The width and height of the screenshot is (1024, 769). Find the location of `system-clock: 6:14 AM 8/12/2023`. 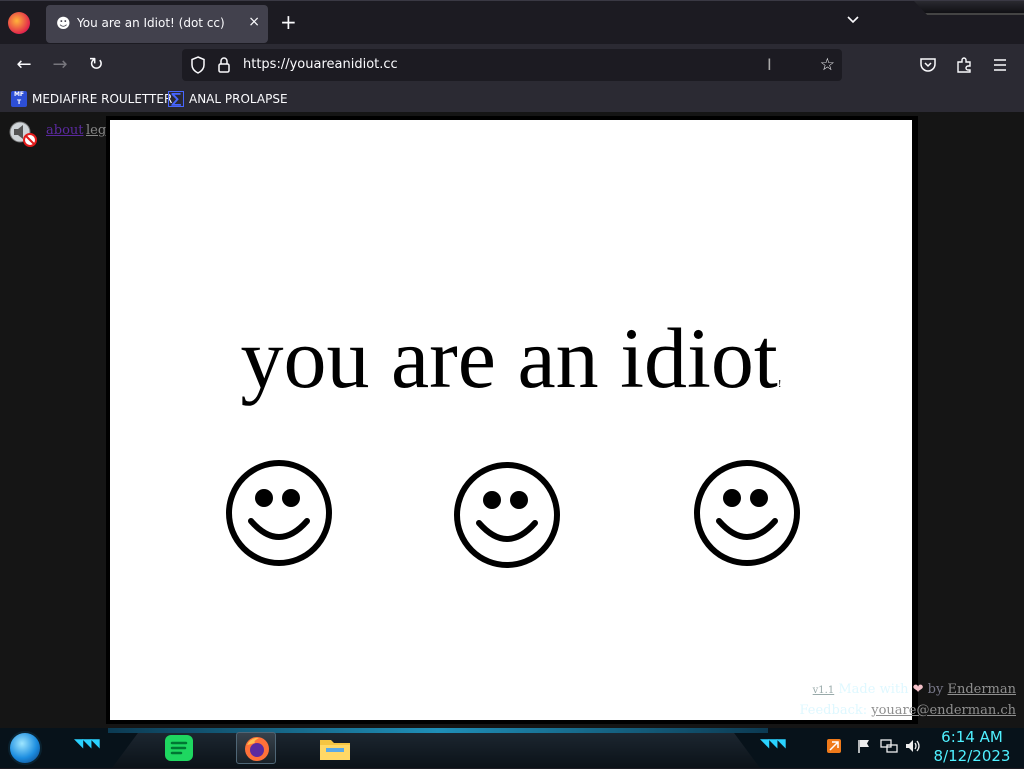

system-clock: 6:14 AM 8/12/2023 is located at coordinates (972, 747).